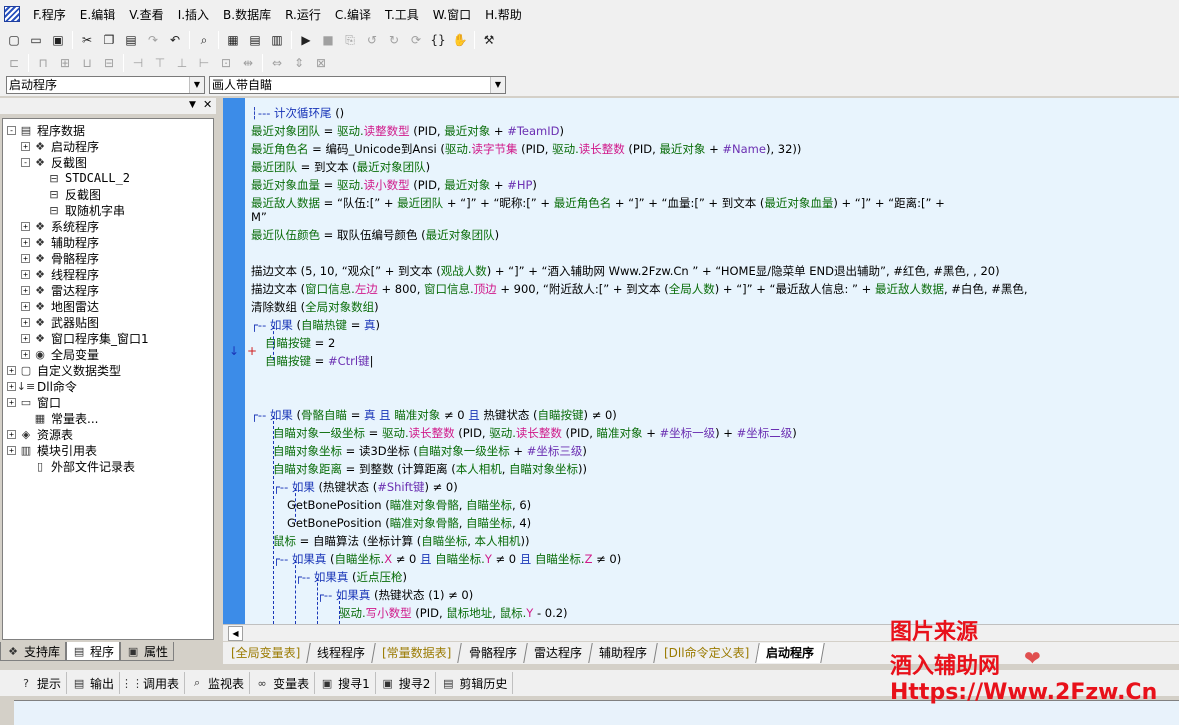  I want to click on code-line: GetBonePosition (瞄准对象骨骼, 自瞄坐标, 4), so click(409, 523).